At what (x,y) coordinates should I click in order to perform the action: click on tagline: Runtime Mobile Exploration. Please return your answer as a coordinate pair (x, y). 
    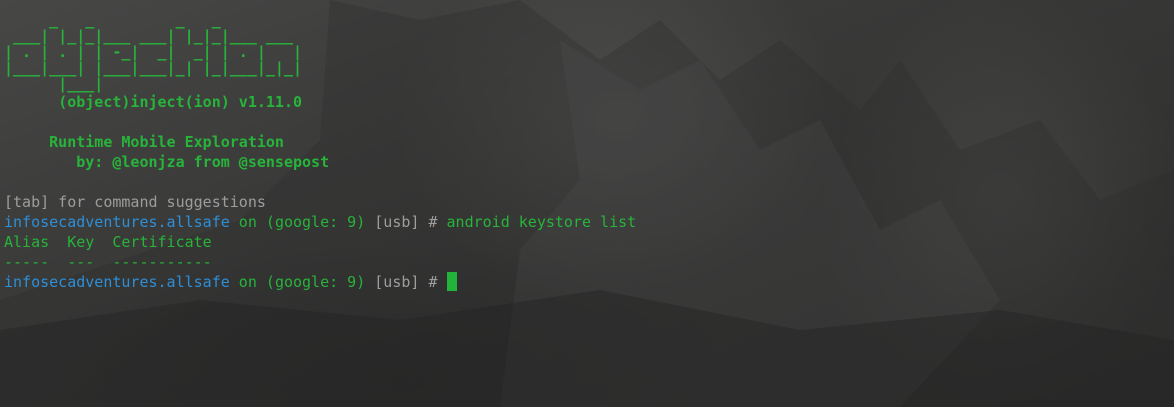
    Looking at the image, I should click on (589, 142).